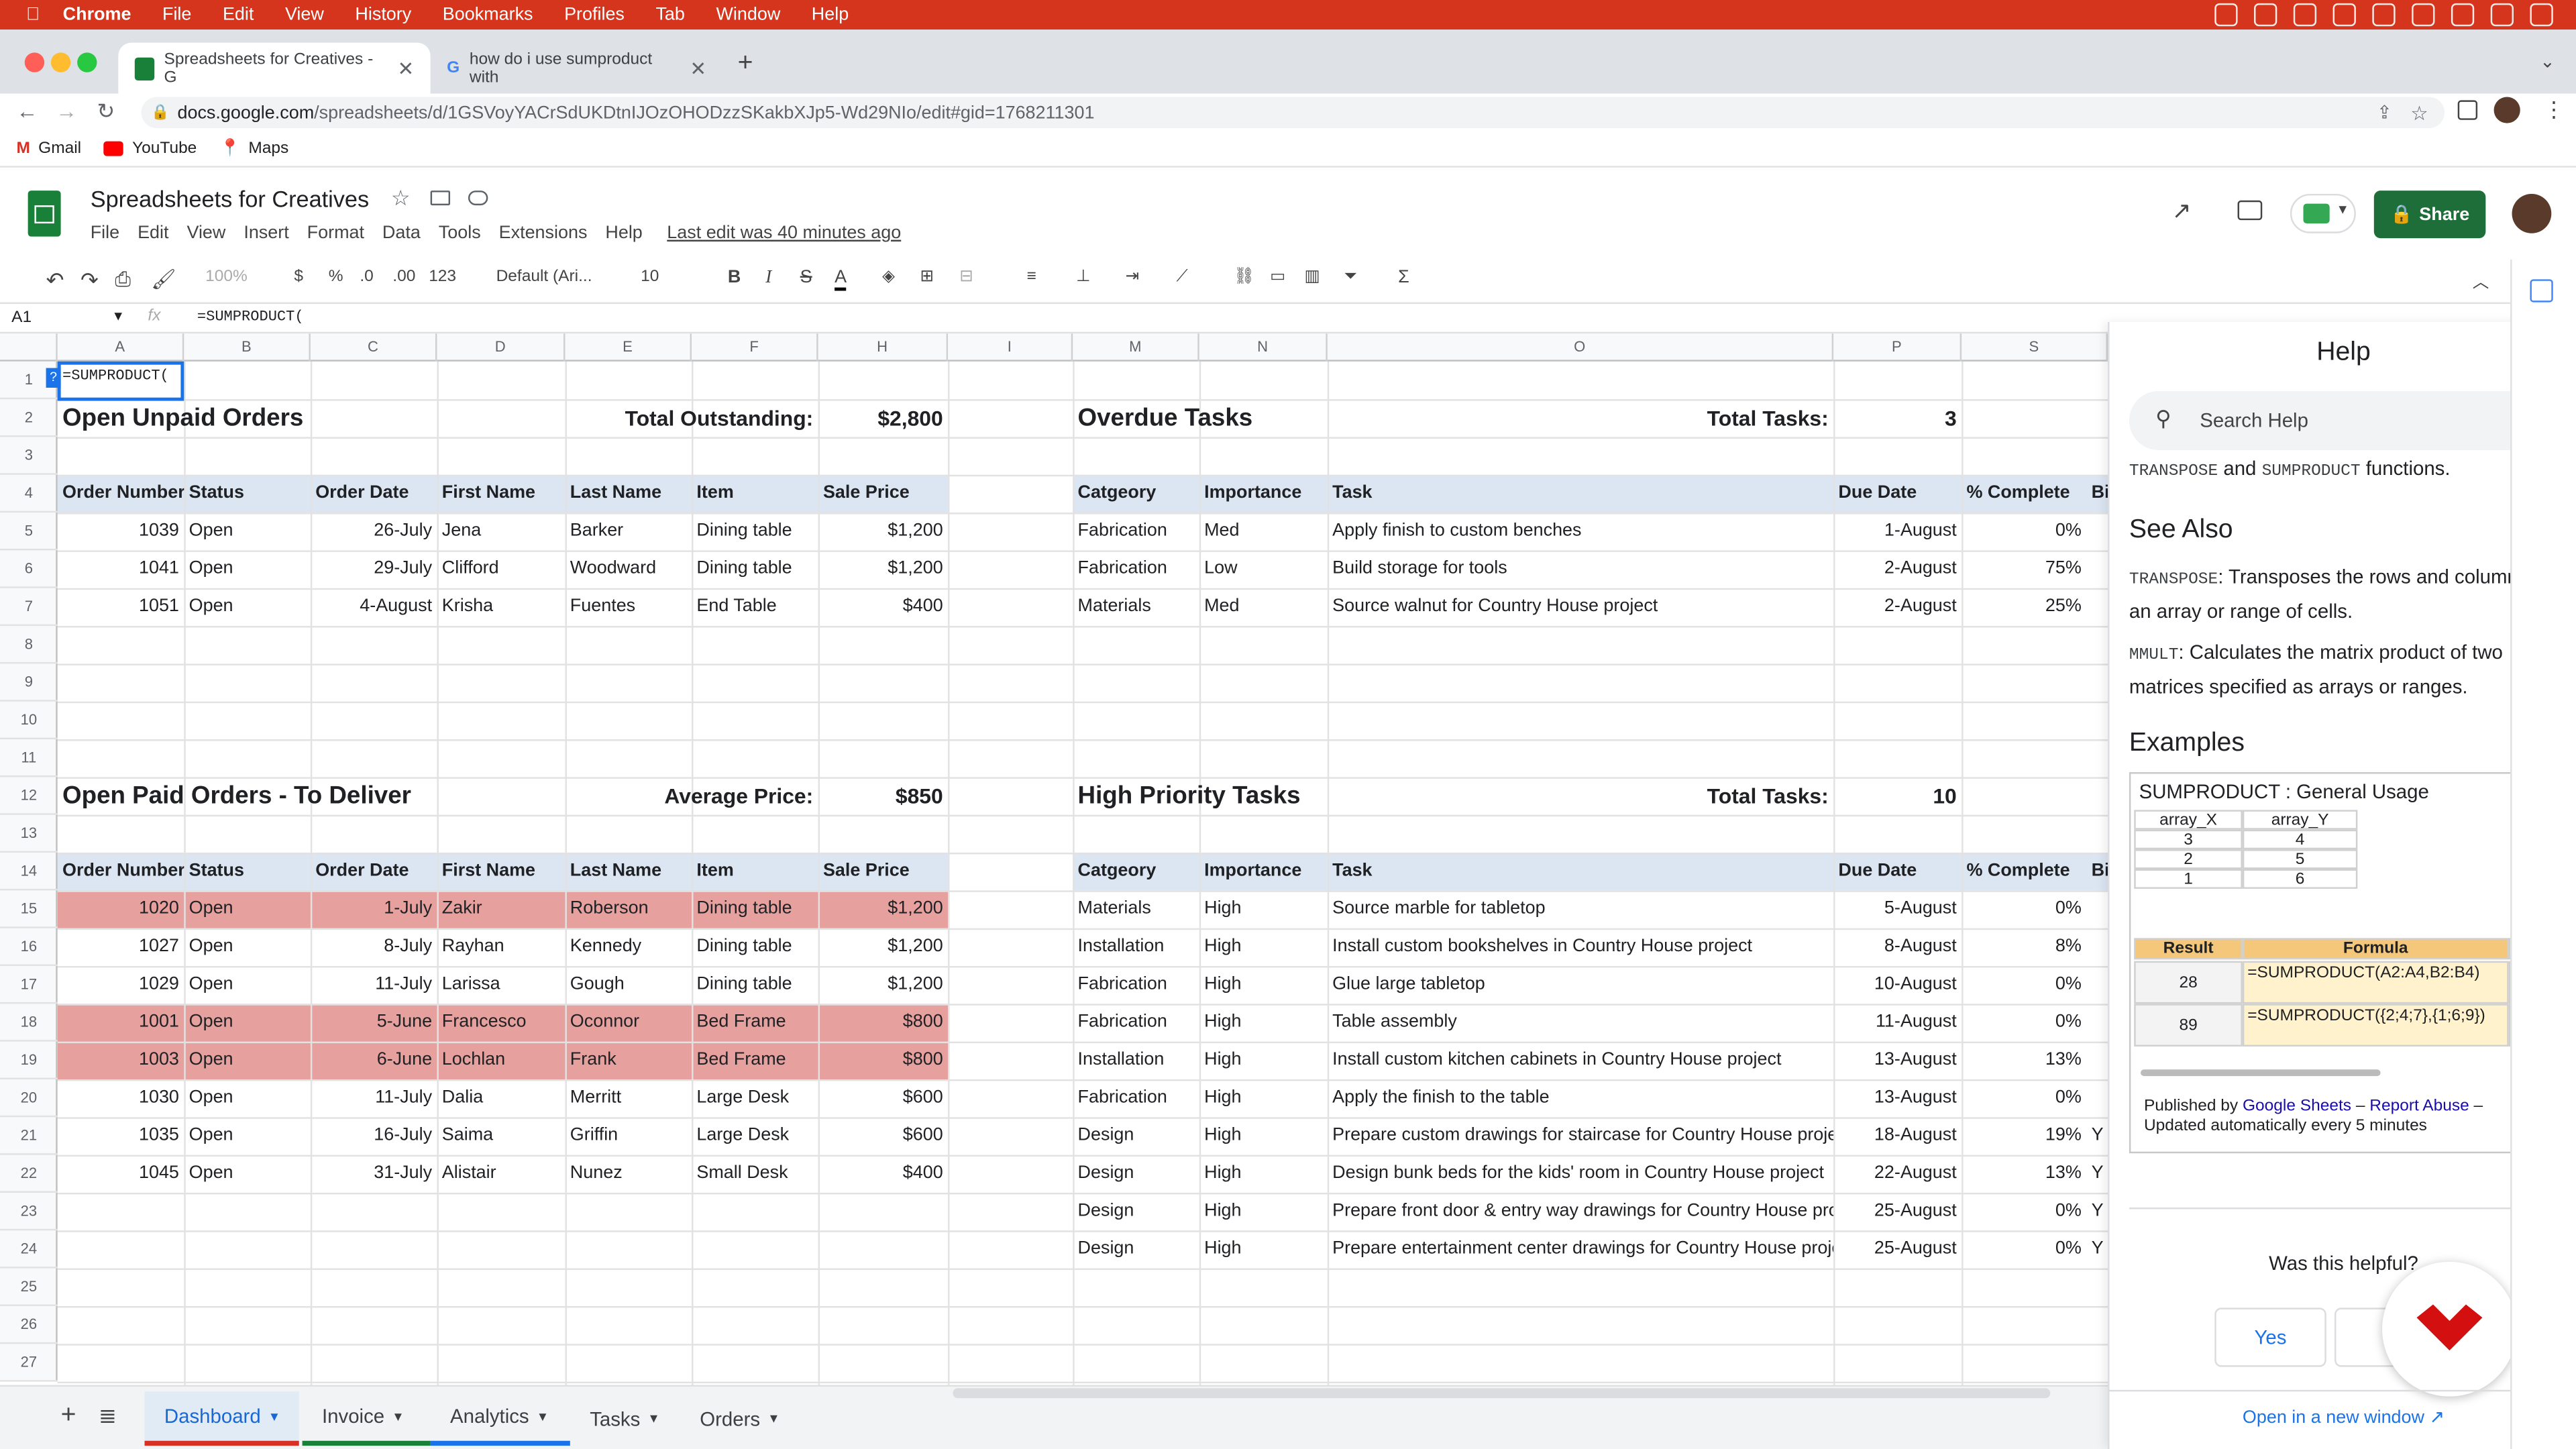 The image size is (2576, 1449). What do you see at coordinates (2502, 15) in the screenshot?
I see `search-icon` at bounding box center [2502, 15].